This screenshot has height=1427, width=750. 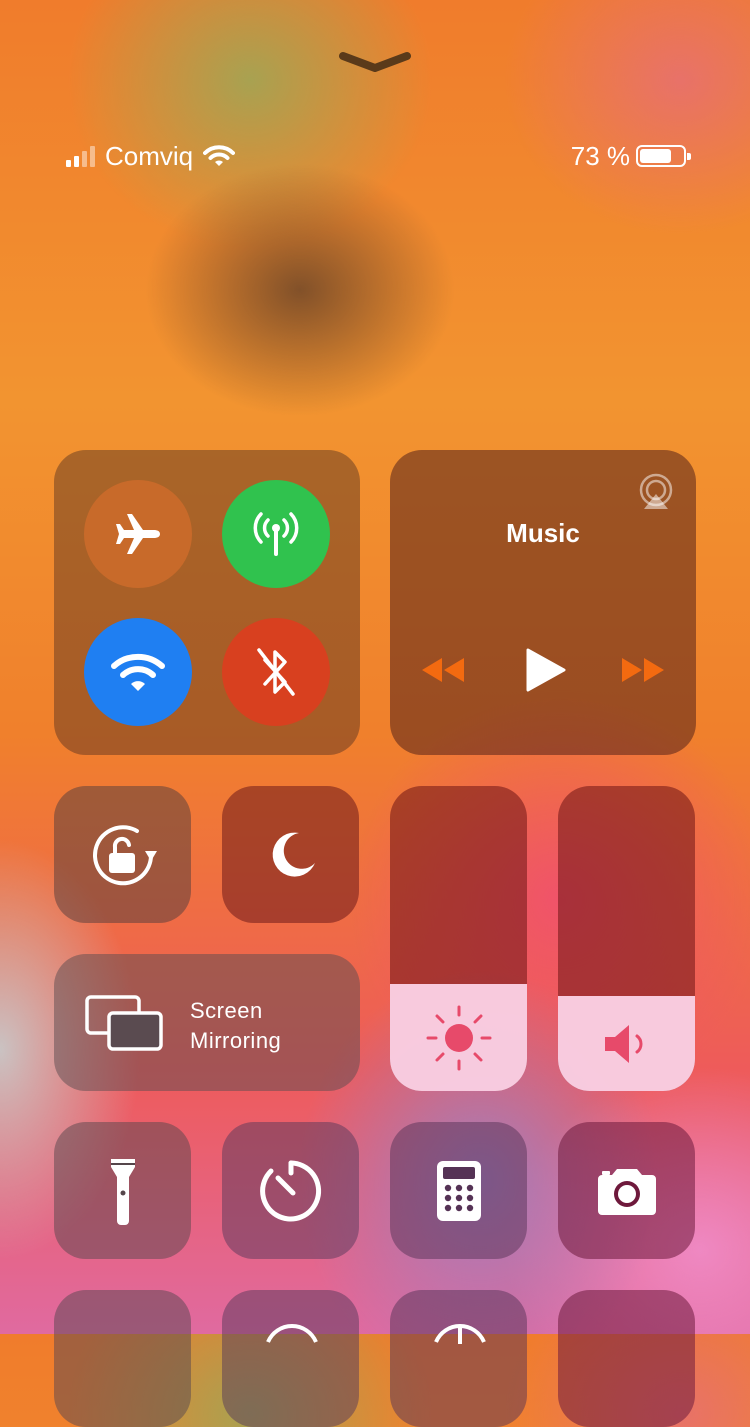 I want to click on moon-icon, so click(x=293, y=854).